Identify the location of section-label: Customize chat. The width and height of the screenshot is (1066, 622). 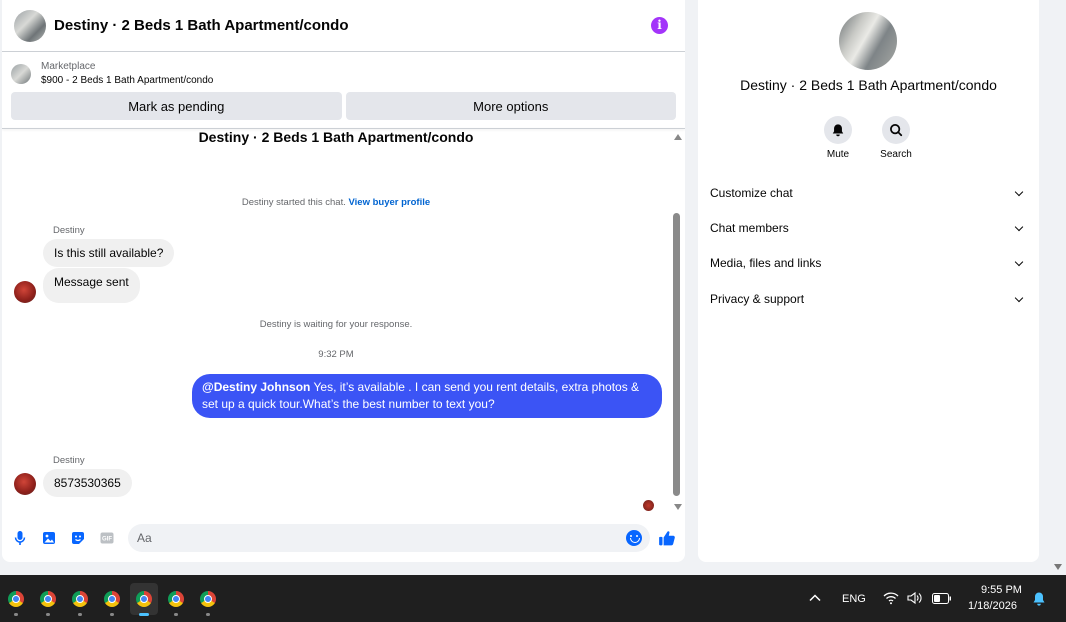
(751, 193).